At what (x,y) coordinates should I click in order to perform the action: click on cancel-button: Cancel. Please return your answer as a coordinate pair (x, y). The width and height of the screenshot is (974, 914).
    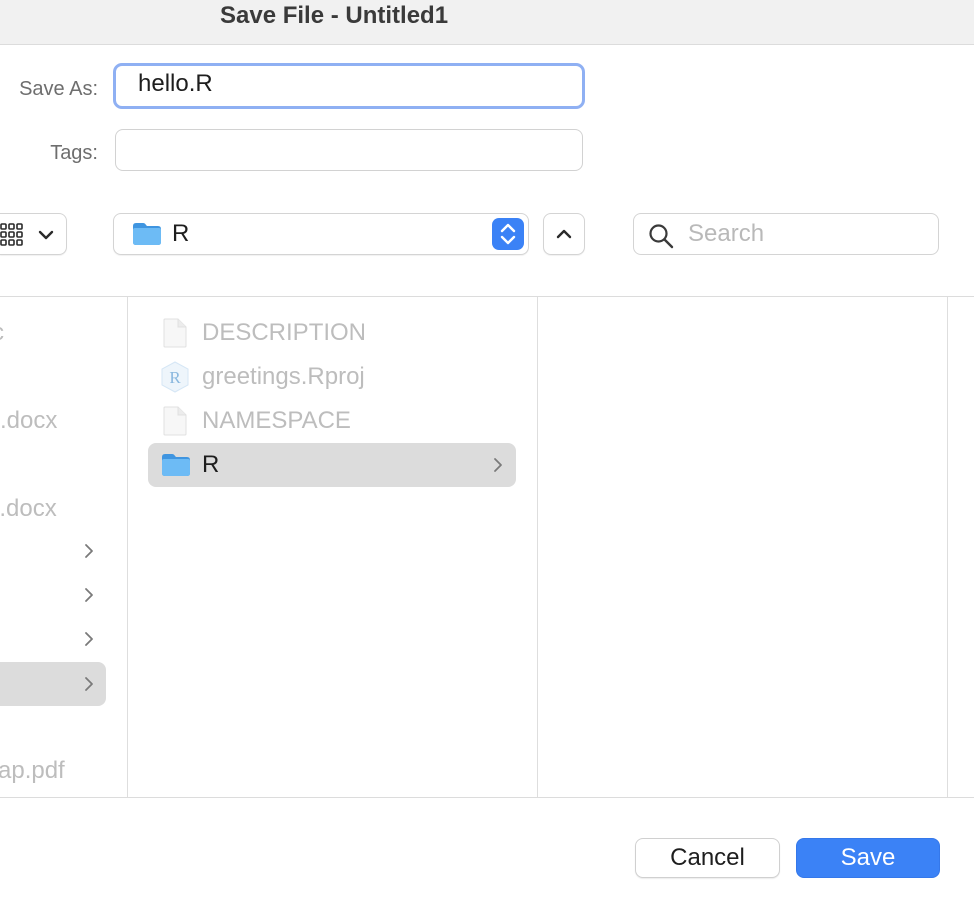
    Looking at the image, I should click on (707, 858).